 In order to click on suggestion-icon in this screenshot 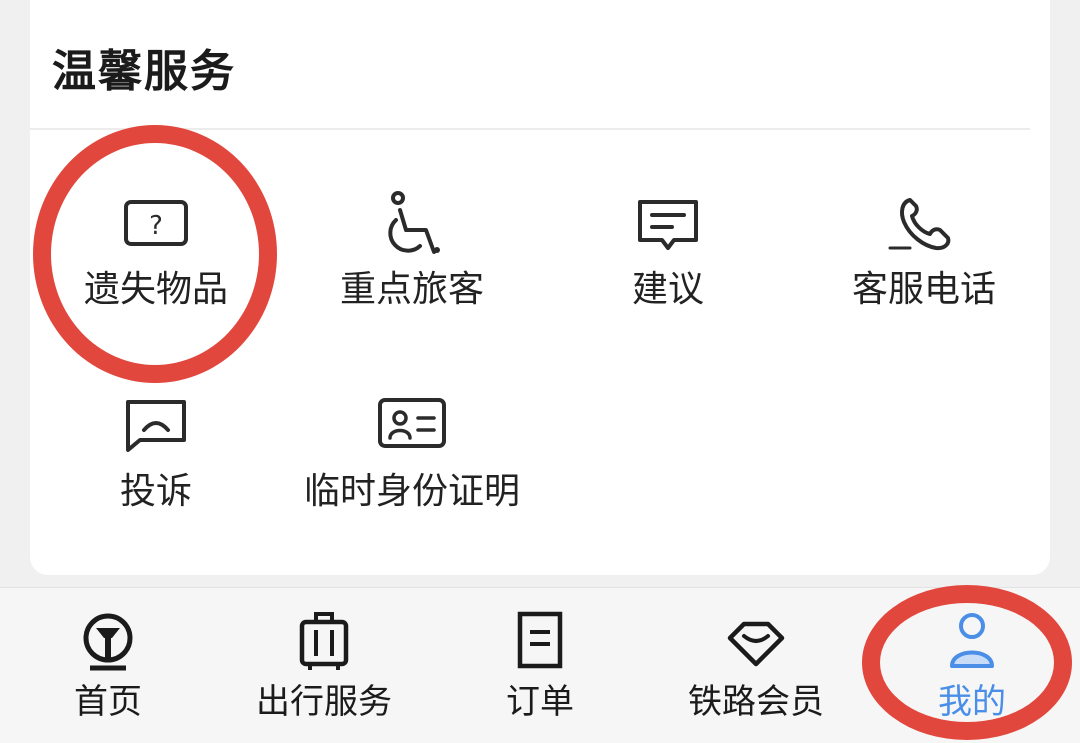, I will do `click(668, 225)`.